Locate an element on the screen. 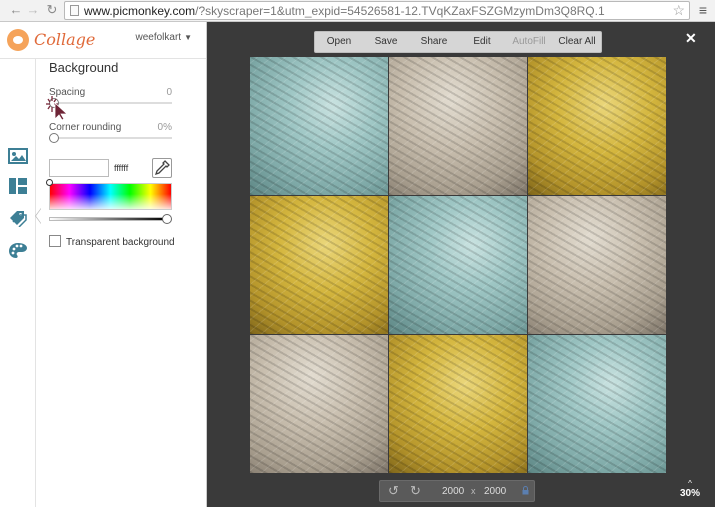  layouts-tab-icon is located at coordinates (18, 186).